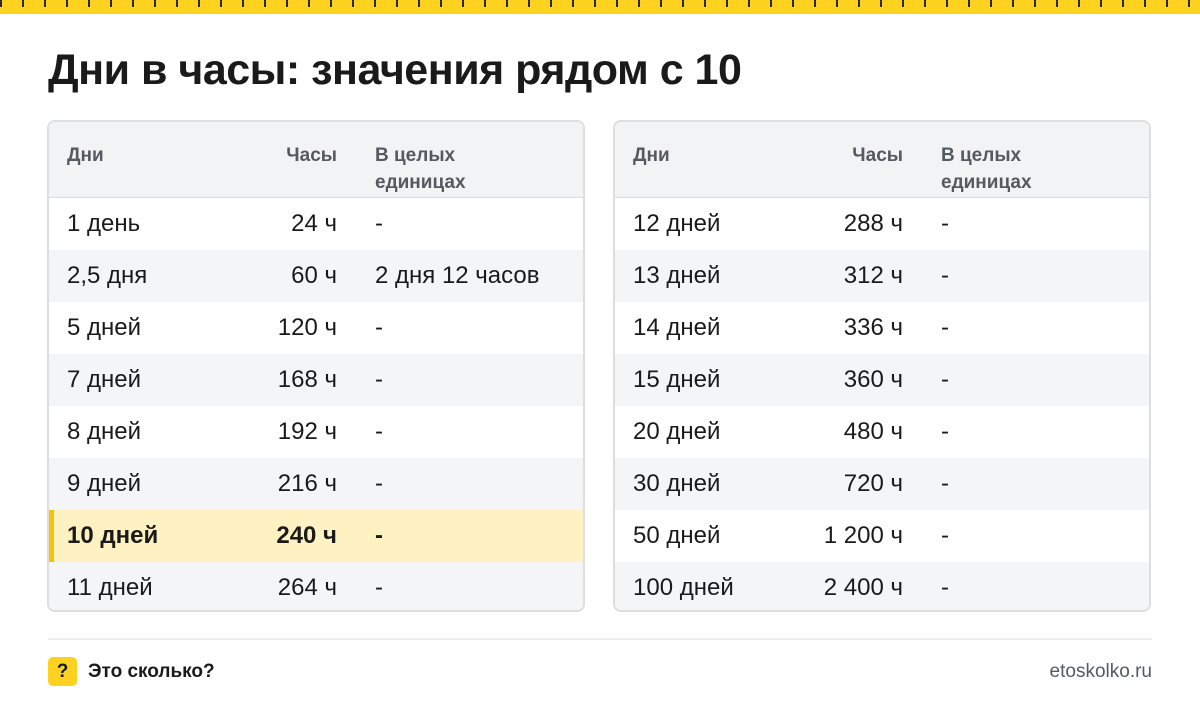  I want to click on cell-days: 12 дней, so click(677, 223).